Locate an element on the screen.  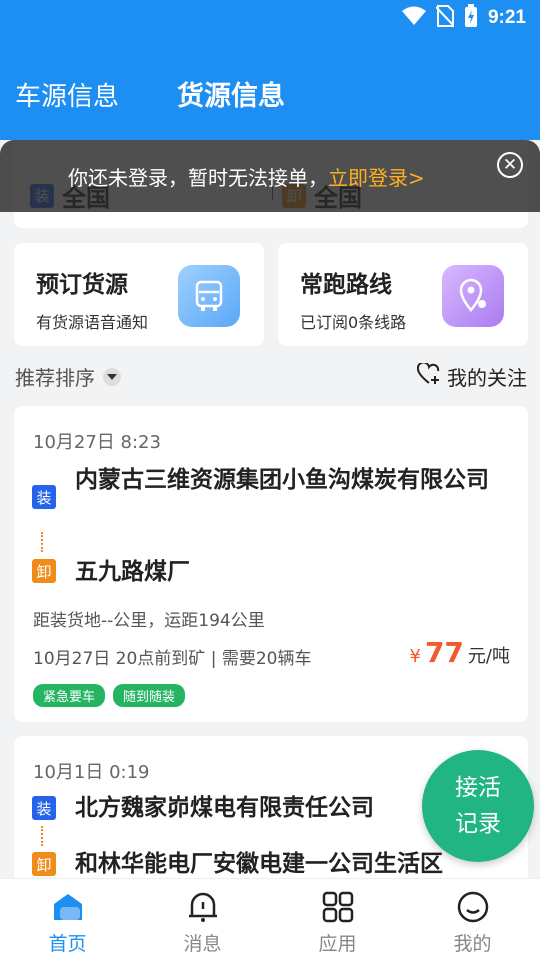
unload-location-name: 五九路煤厂 is located at coordinates (132, 572).